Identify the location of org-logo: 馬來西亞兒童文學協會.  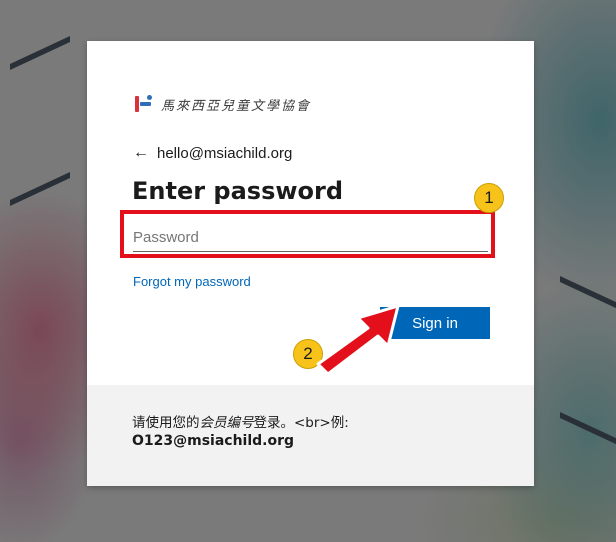
(222, 104).